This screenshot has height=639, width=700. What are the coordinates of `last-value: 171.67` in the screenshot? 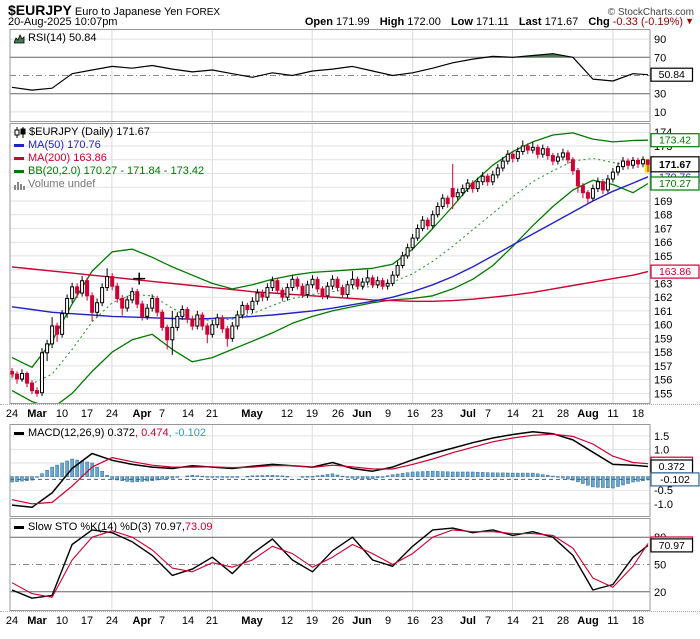 It's located at (561, 22).